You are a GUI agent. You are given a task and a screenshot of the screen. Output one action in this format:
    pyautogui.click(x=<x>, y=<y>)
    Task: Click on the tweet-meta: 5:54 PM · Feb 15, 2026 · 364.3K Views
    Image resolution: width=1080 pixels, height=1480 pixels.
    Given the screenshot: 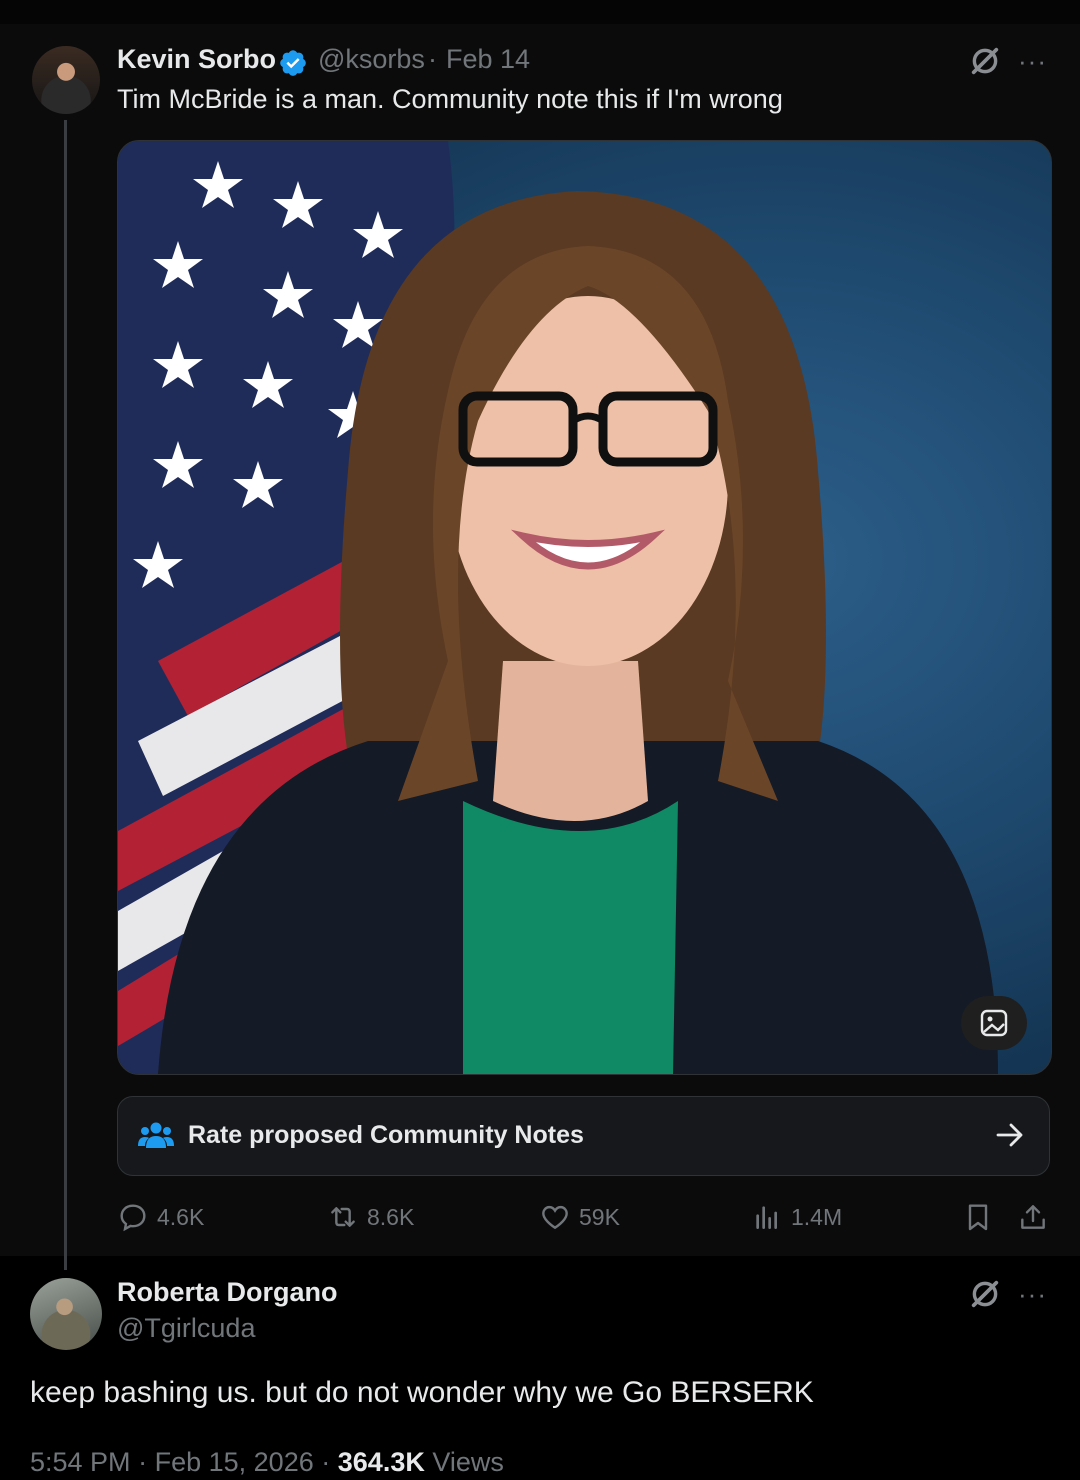 What is the action you would take?
    pyautogui.click(x=267, y=1462)
    